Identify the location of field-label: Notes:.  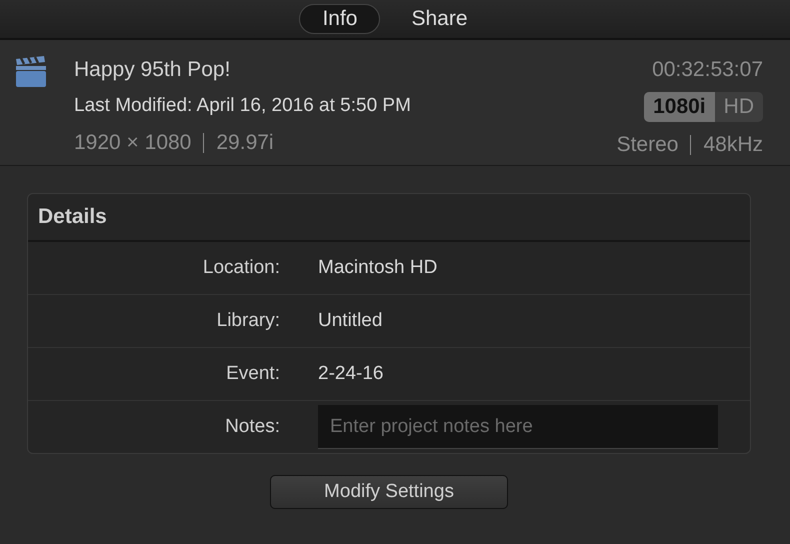
(252, 427).